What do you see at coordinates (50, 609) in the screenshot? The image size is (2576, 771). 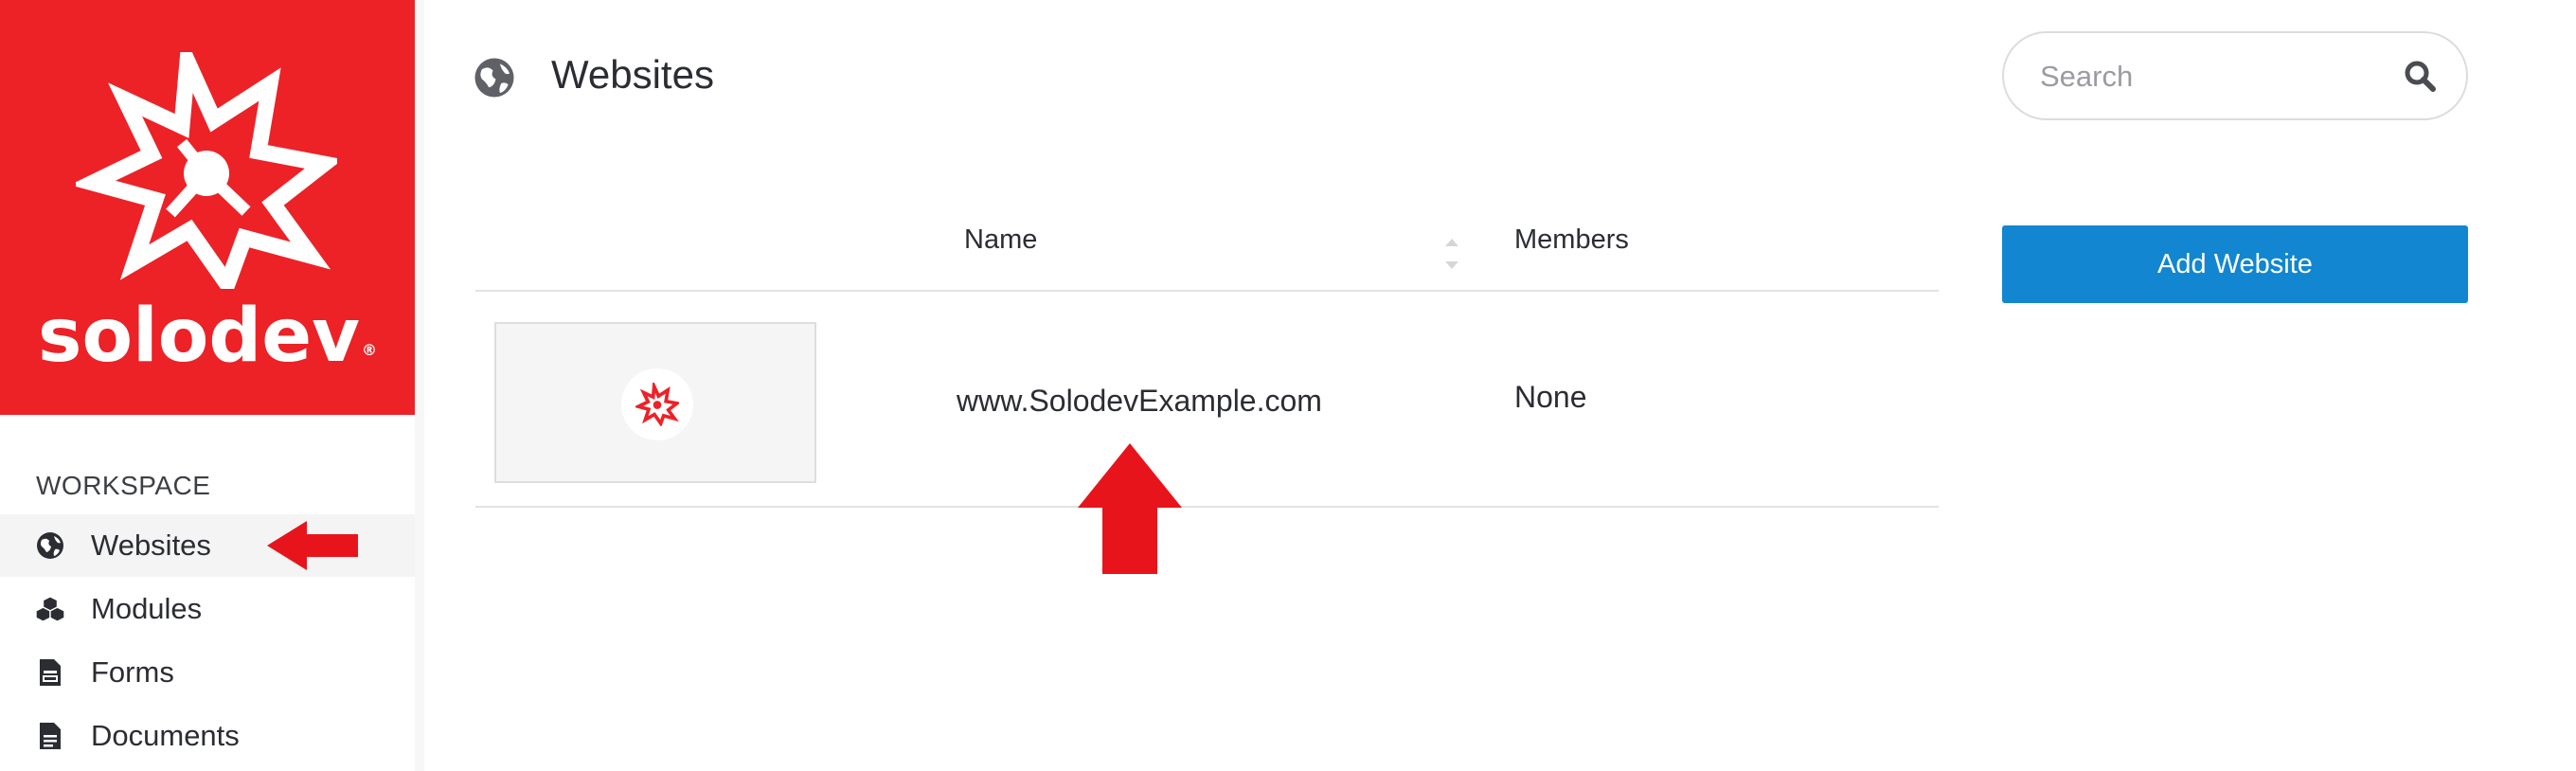 I see `cubes-icon` at bounding box center [50, 609].